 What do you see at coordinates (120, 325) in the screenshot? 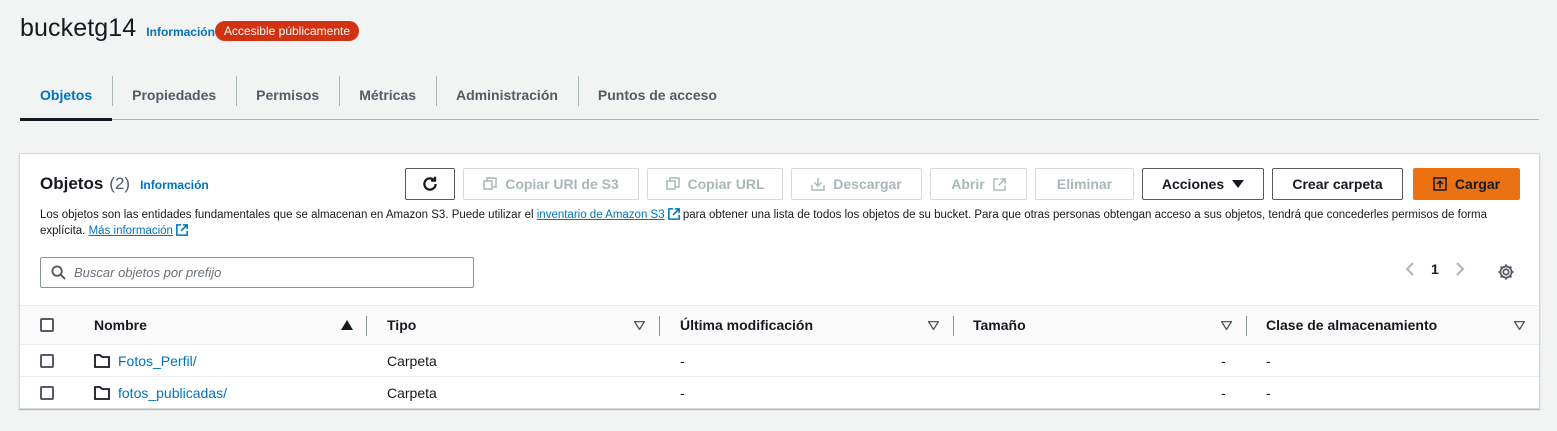
I see `column-header-name: Nombre` at bounding box center [120, 325].